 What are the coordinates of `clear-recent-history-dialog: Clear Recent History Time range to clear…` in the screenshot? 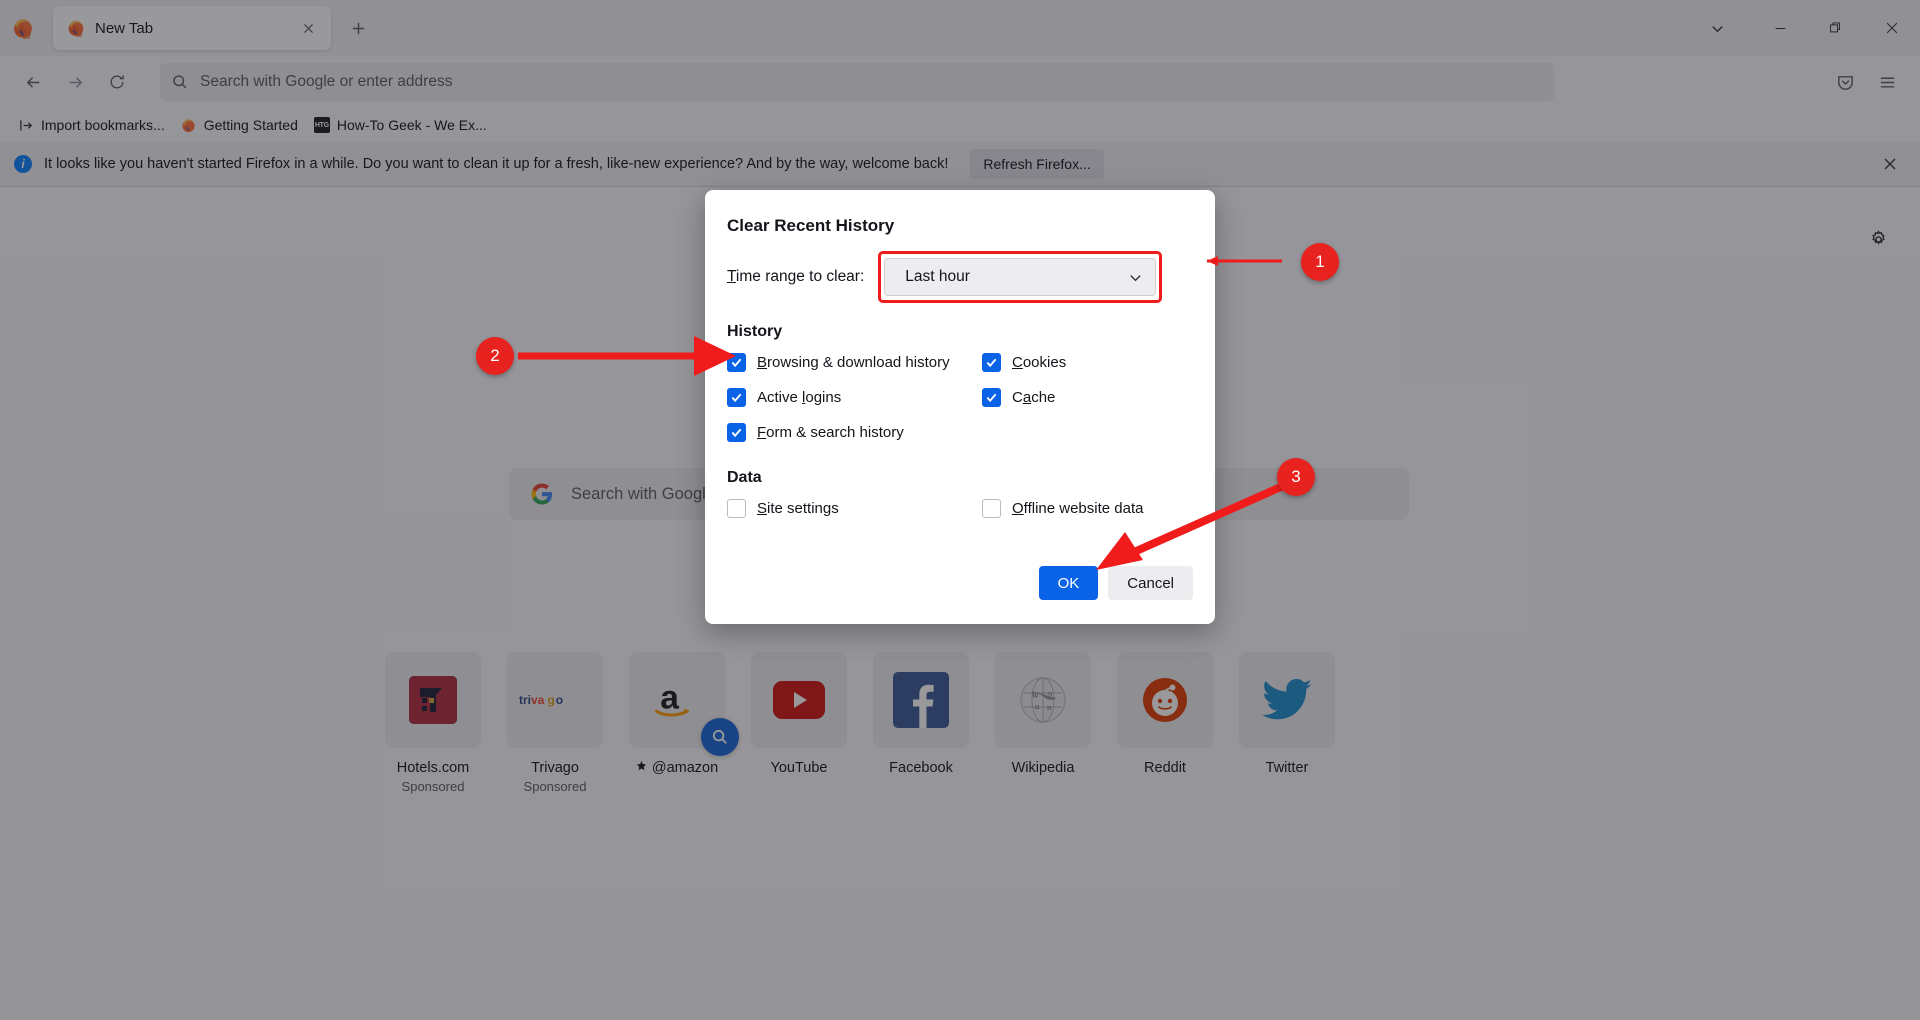 It's located at (960, 407).